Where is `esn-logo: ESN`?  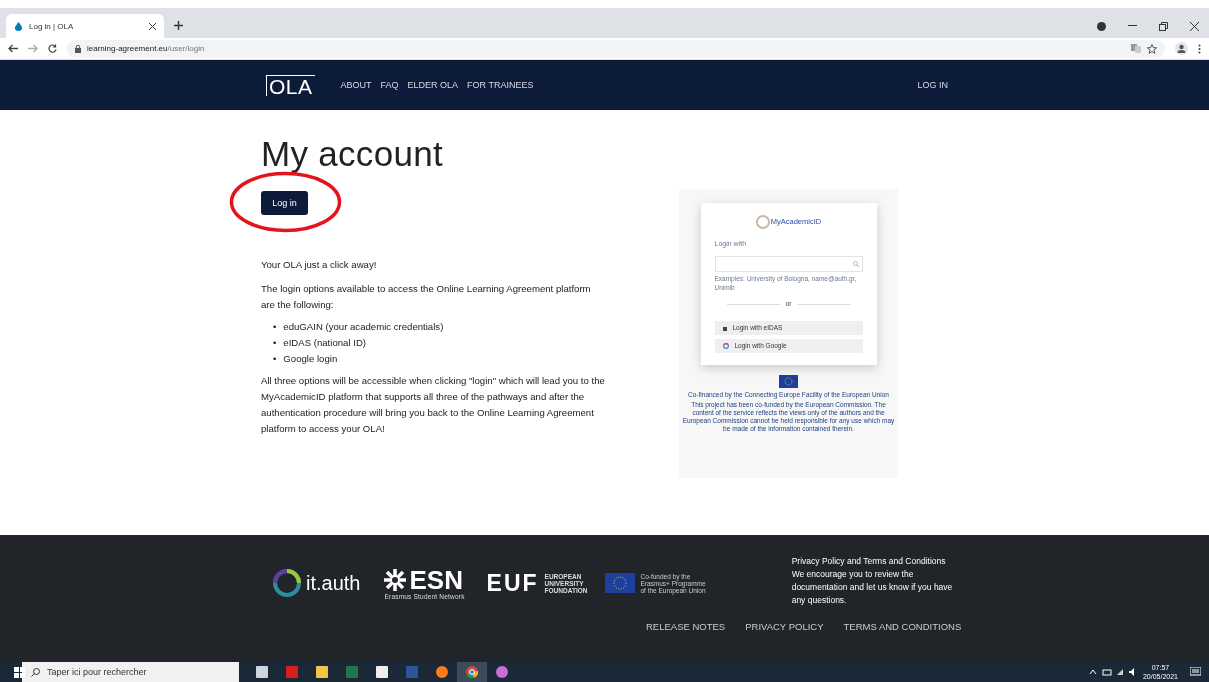 esn-logo: ESN is located at coordinates (436, 579).